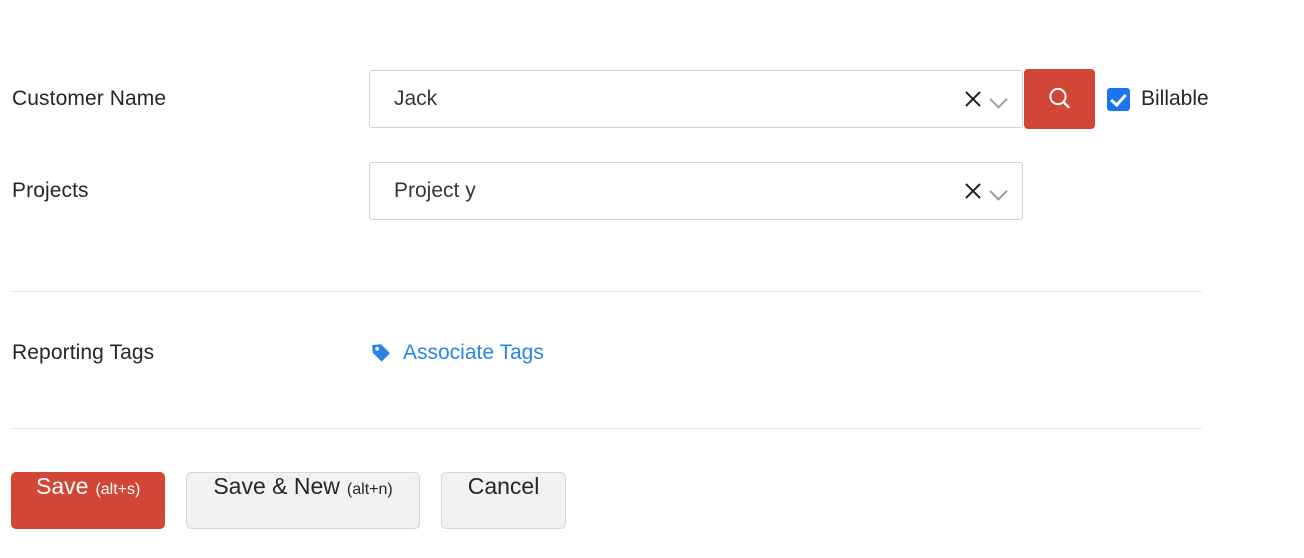  Describe the element at coordinates (473, 352) in the screenshot. I see `associate-tags-text: Associate Tags` at that location.